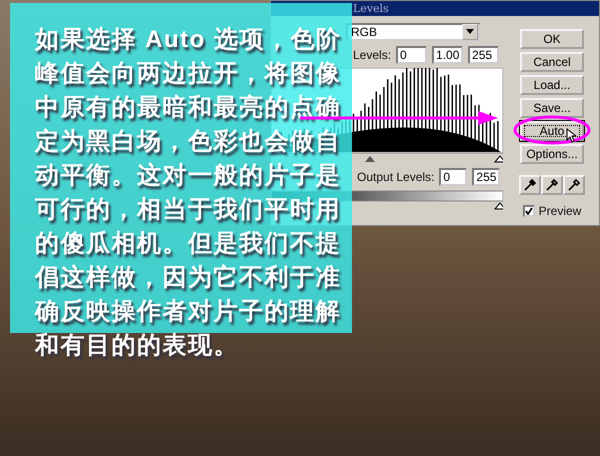 This screenshot has height=456, width=600. I want to click on preview-label: Preview, so click(560, 211).